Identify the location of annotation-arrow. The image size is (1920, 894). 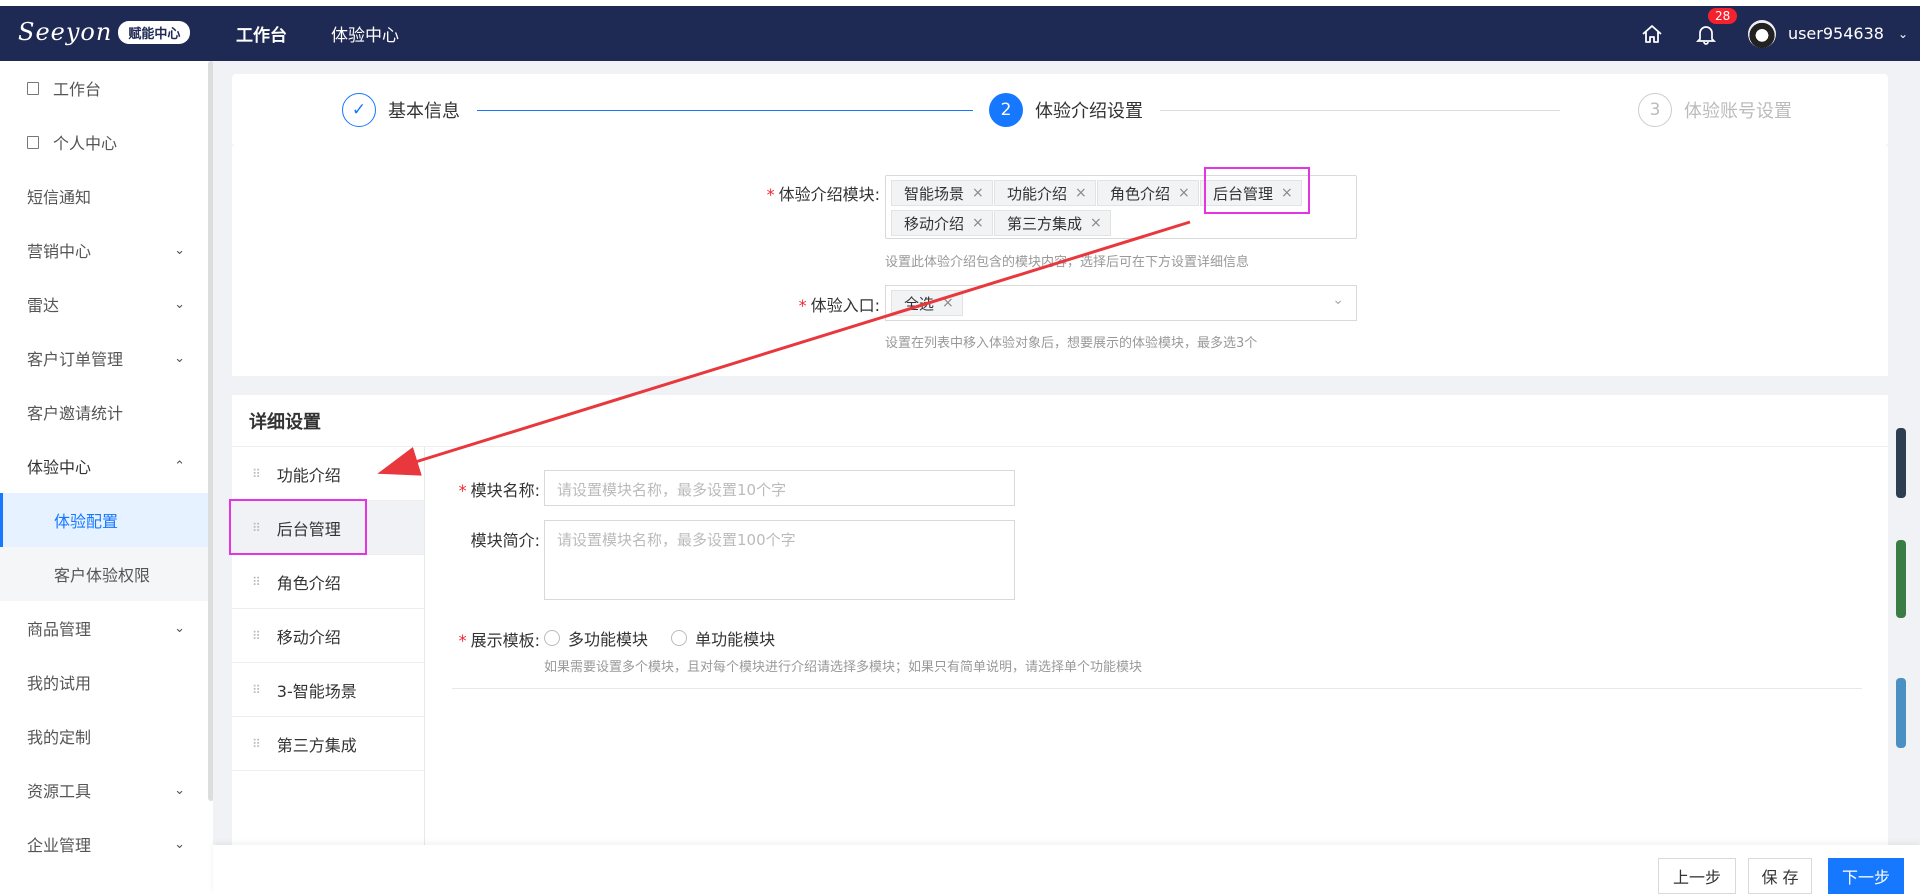
(784, 348).